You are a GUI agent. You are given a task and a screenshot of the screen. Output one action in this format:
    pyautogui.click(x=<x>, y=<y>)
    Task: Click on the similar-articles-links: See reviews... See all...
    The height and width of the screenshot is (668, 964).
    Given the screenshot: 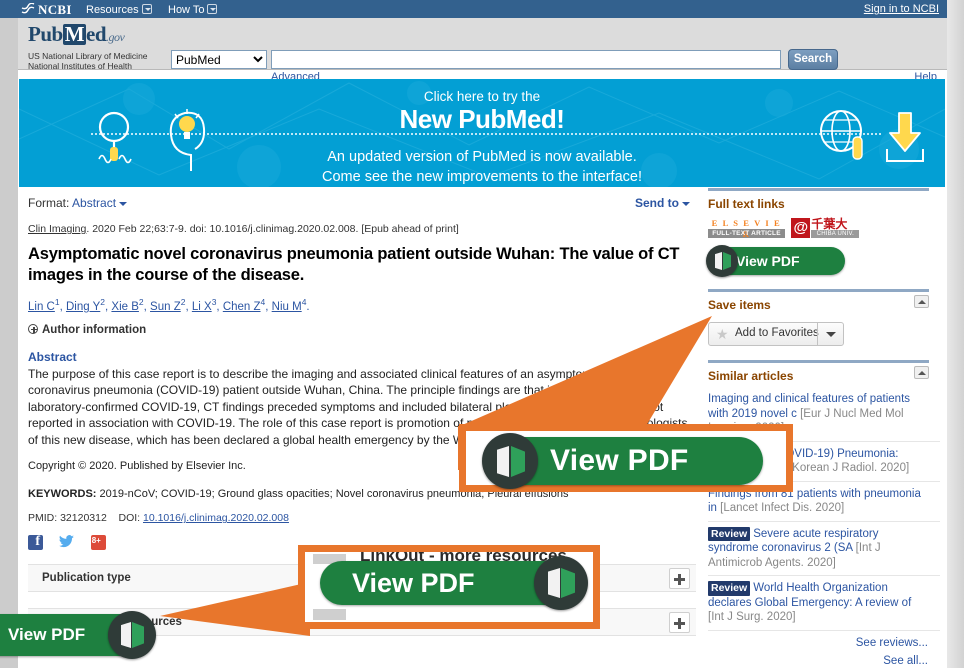 What is the action you would take?
    pyautogui.click(x=824, y=652)
    